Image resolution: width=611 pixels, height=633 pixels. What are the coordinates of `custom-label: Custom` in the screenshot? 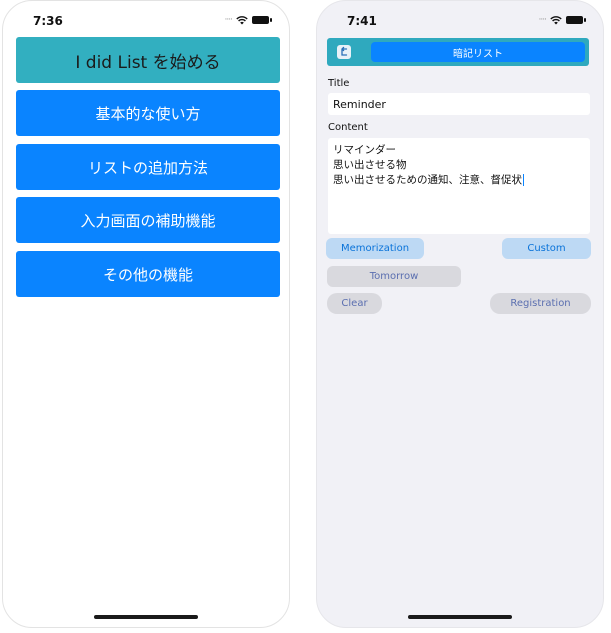 It's located at (546, 248).